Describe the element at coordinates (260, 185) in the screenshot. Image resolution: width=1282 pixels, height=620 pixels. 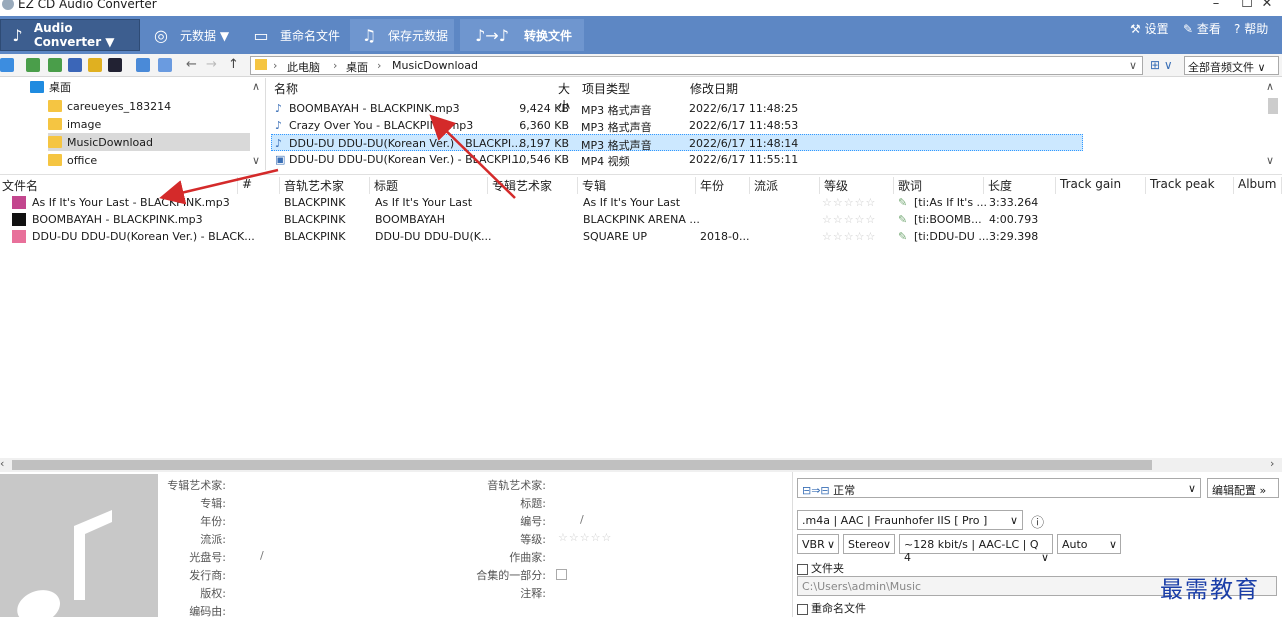
I see `col-number: #` at that location.